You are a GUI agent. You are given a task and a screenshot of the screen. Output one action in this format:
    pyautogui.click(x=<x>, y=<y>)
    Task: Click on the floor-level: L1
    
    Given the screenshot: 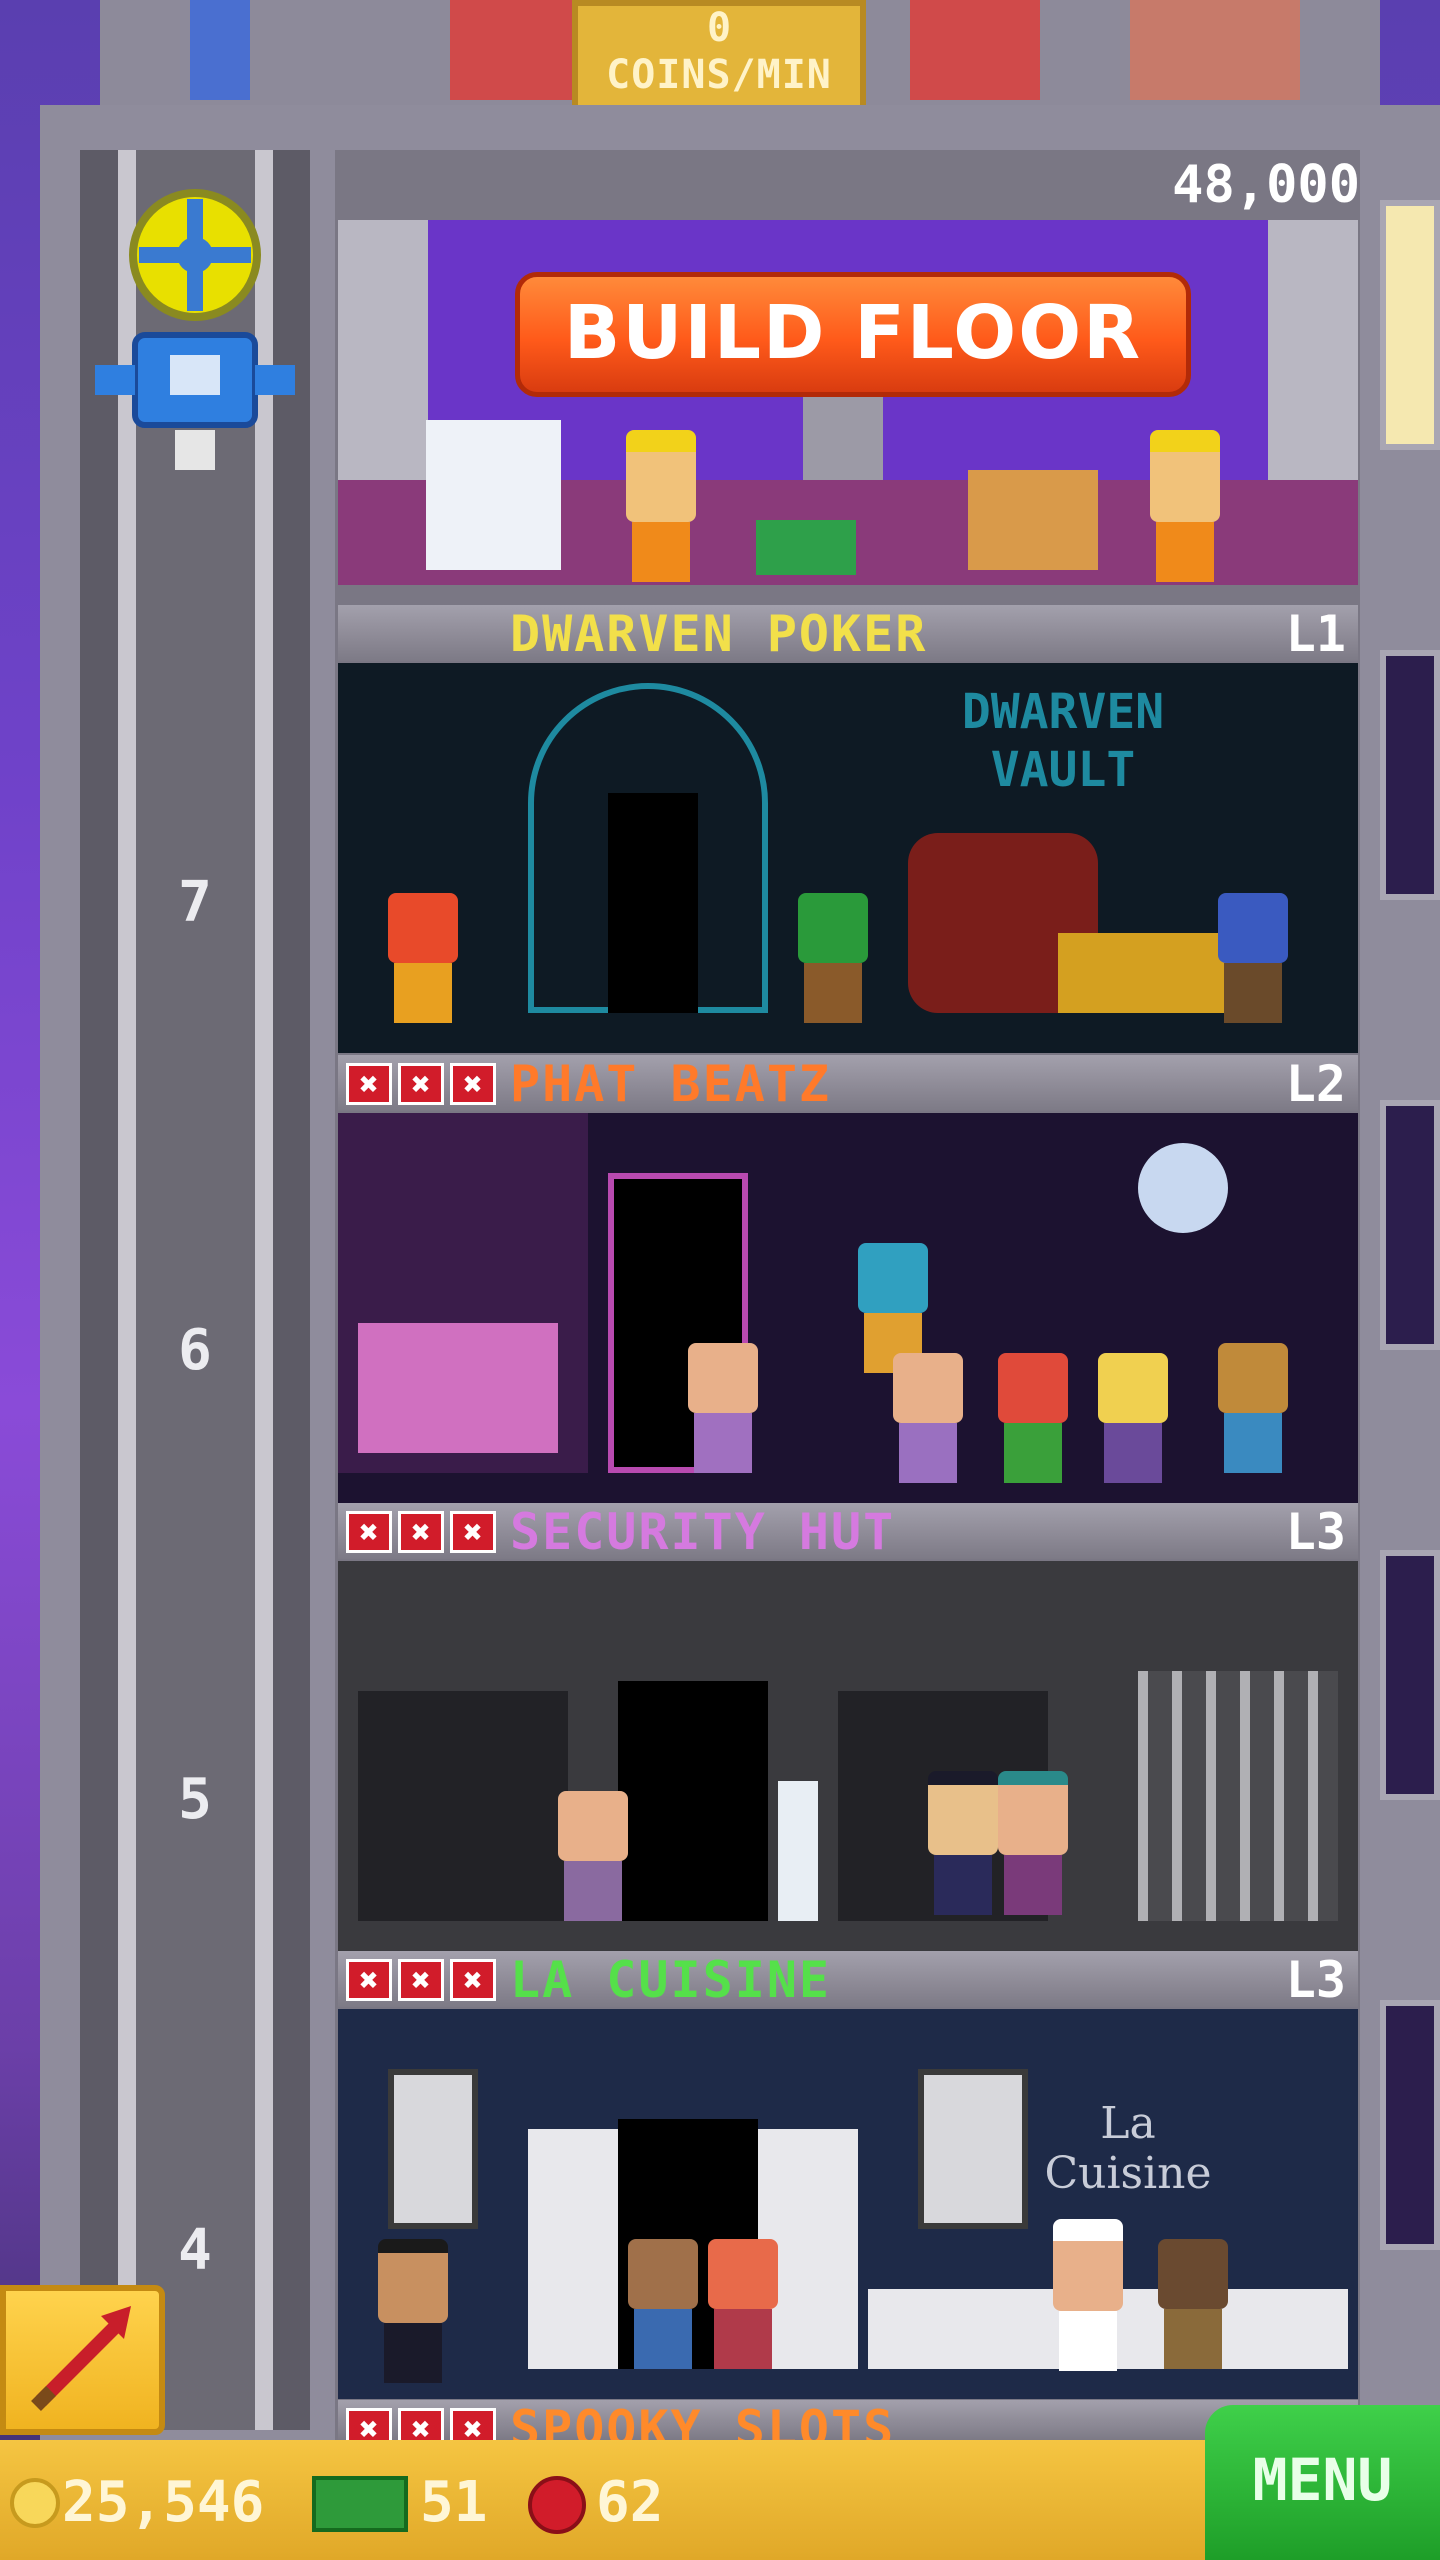 What is the action you would take?
    pyautogui.click(x=1315, y=634)
    